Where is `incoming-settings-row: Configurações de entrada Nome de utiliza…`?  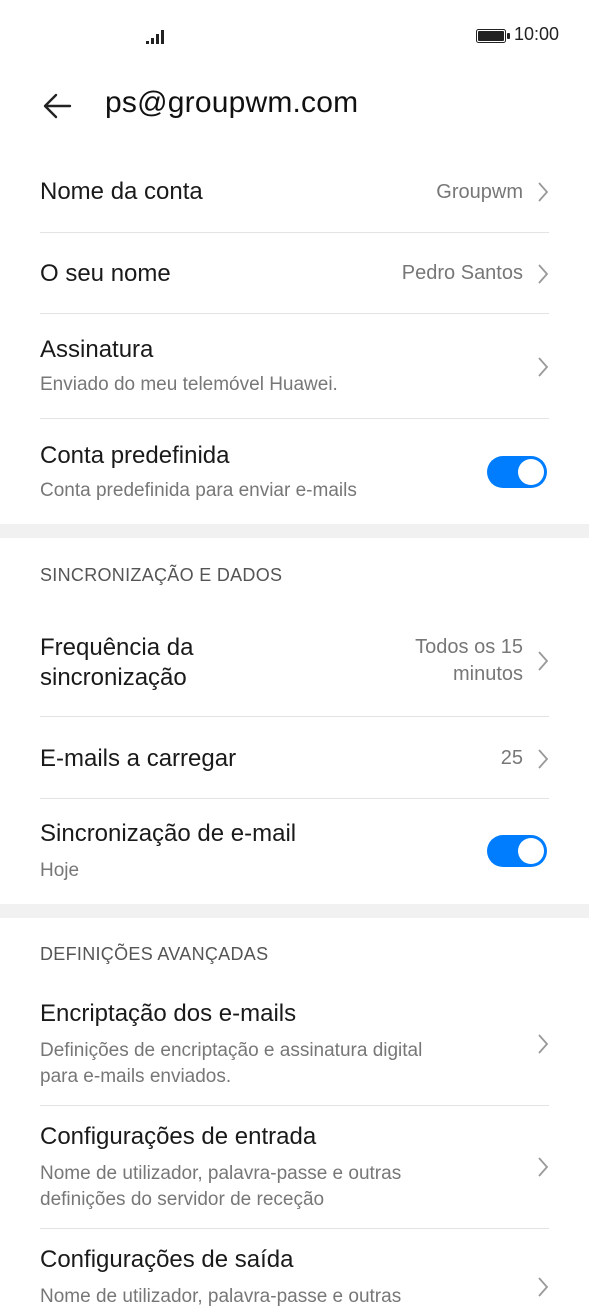
incoming-settings-row: Configurações de entrada Nome de utiliza… is located at coordinates (294, 1167).